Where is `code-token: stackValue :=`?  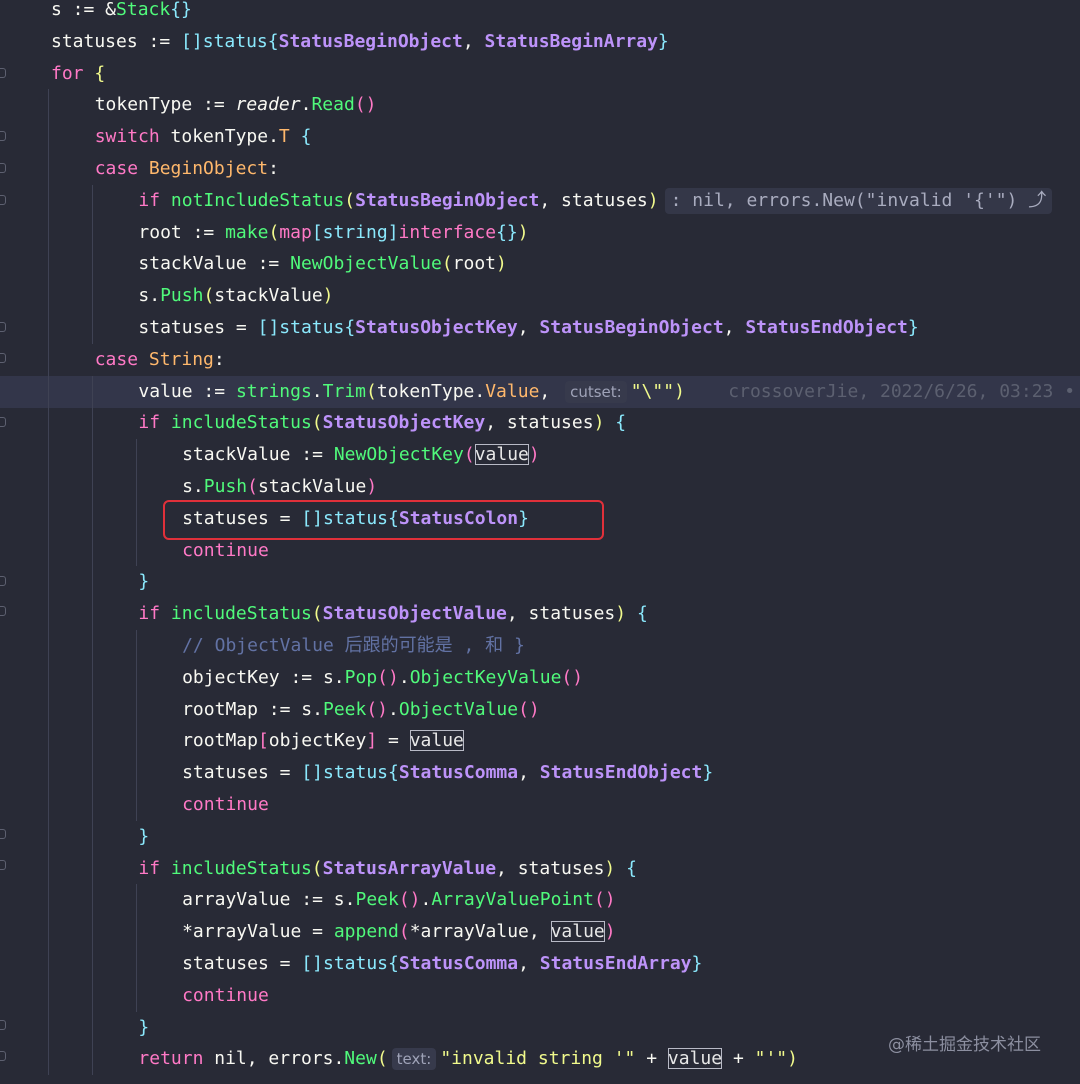
code-token: stackValue := is located at coordinates (258, 455).